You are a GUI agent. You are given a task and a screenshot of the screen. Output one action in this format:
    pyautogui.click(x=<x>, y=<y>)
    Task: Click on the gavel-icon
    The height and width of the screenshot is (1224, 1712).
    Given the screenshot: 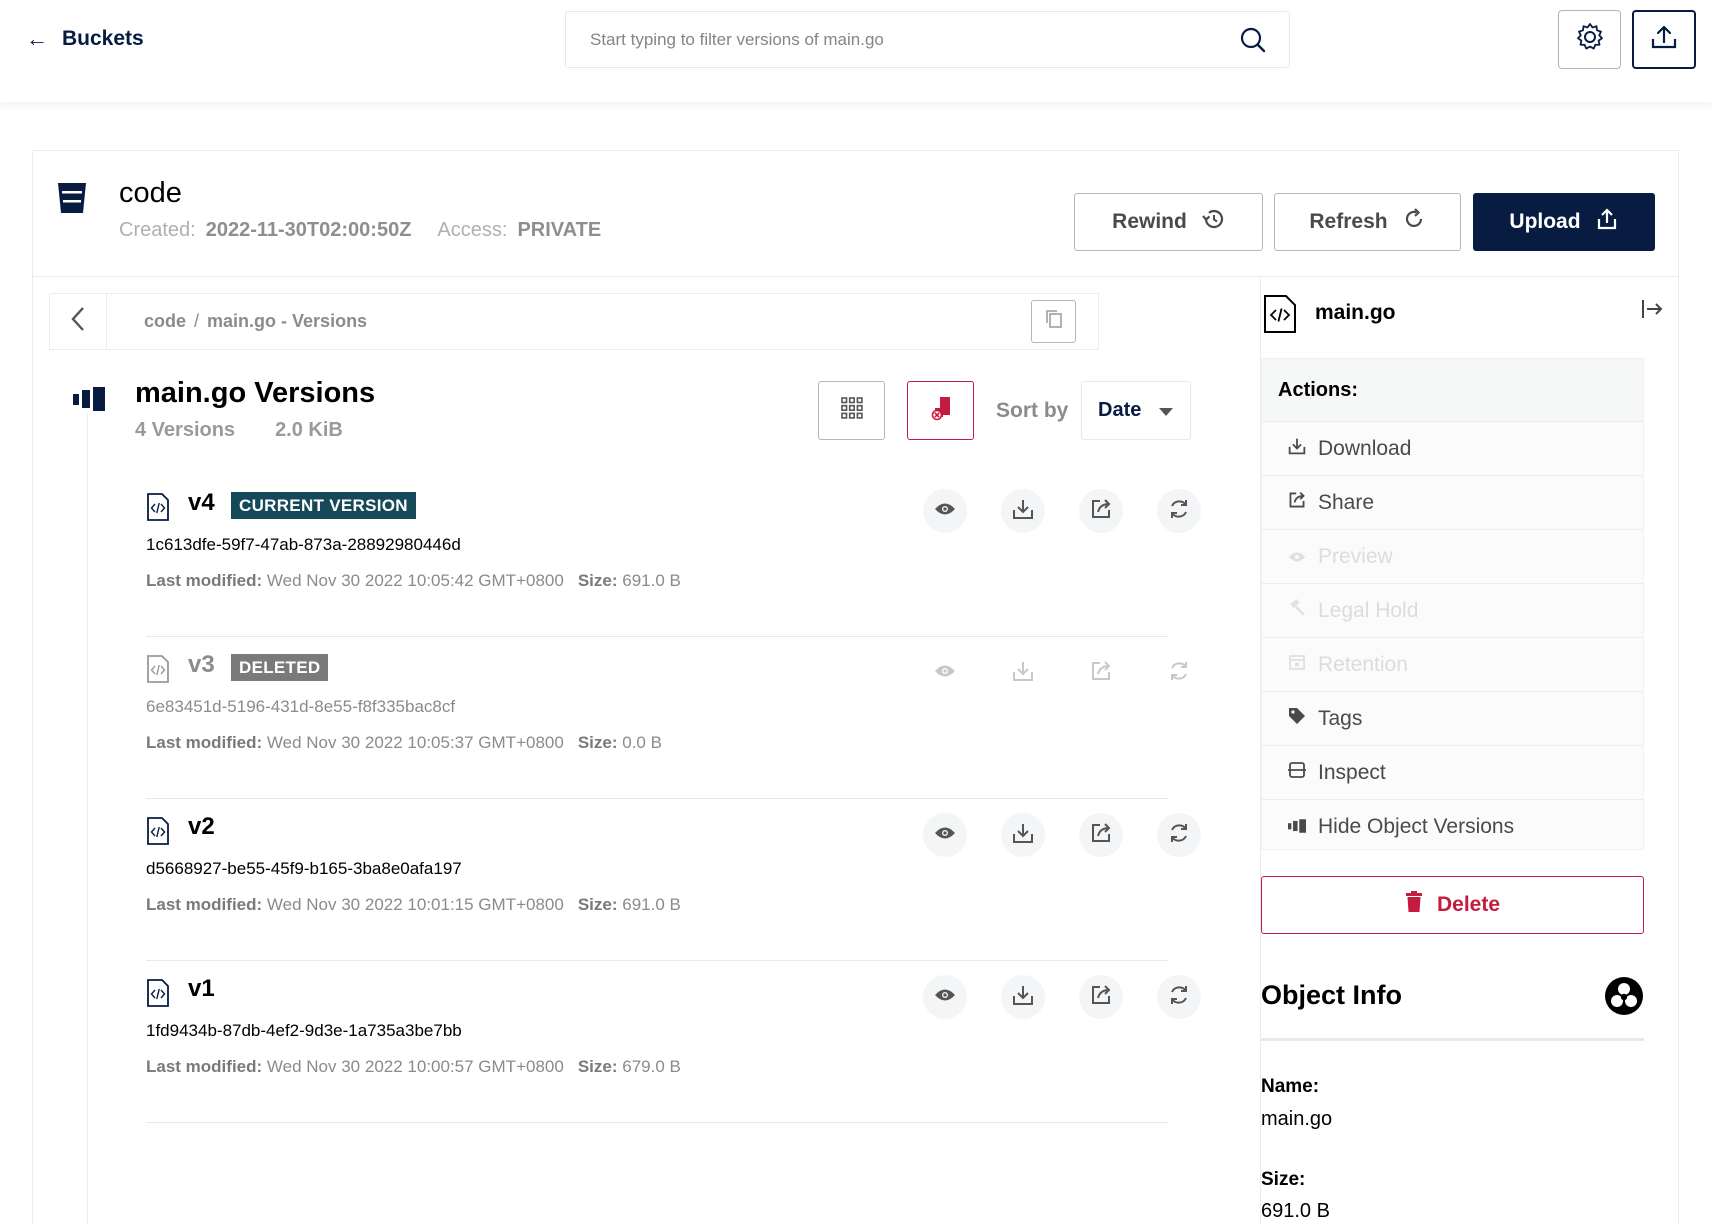 What is the action you would take?
    pyautogui.click(x=1297, y=610)
    